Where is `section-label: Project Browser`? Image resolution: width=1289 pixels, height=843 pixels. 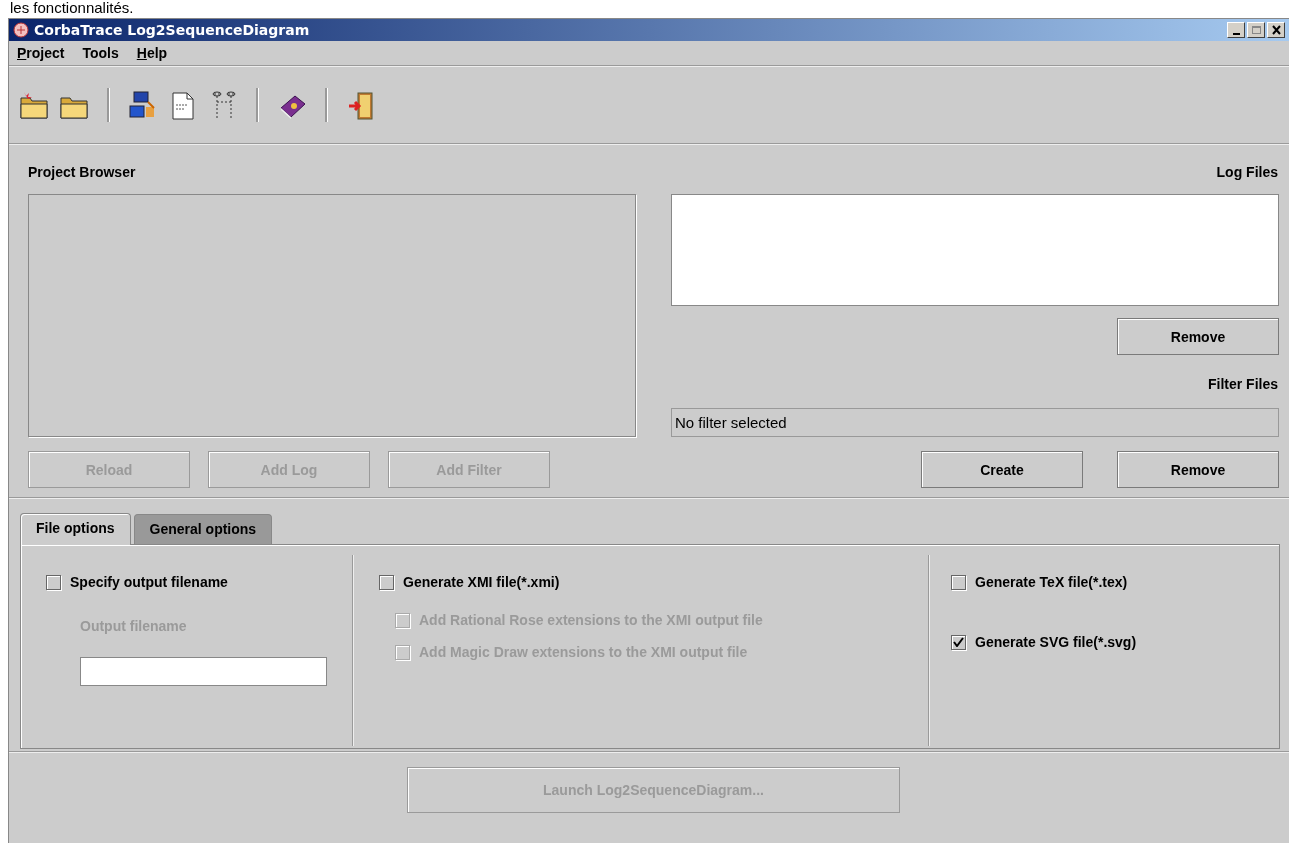
section-label: Project Browser is located at coordinates (82, 172).